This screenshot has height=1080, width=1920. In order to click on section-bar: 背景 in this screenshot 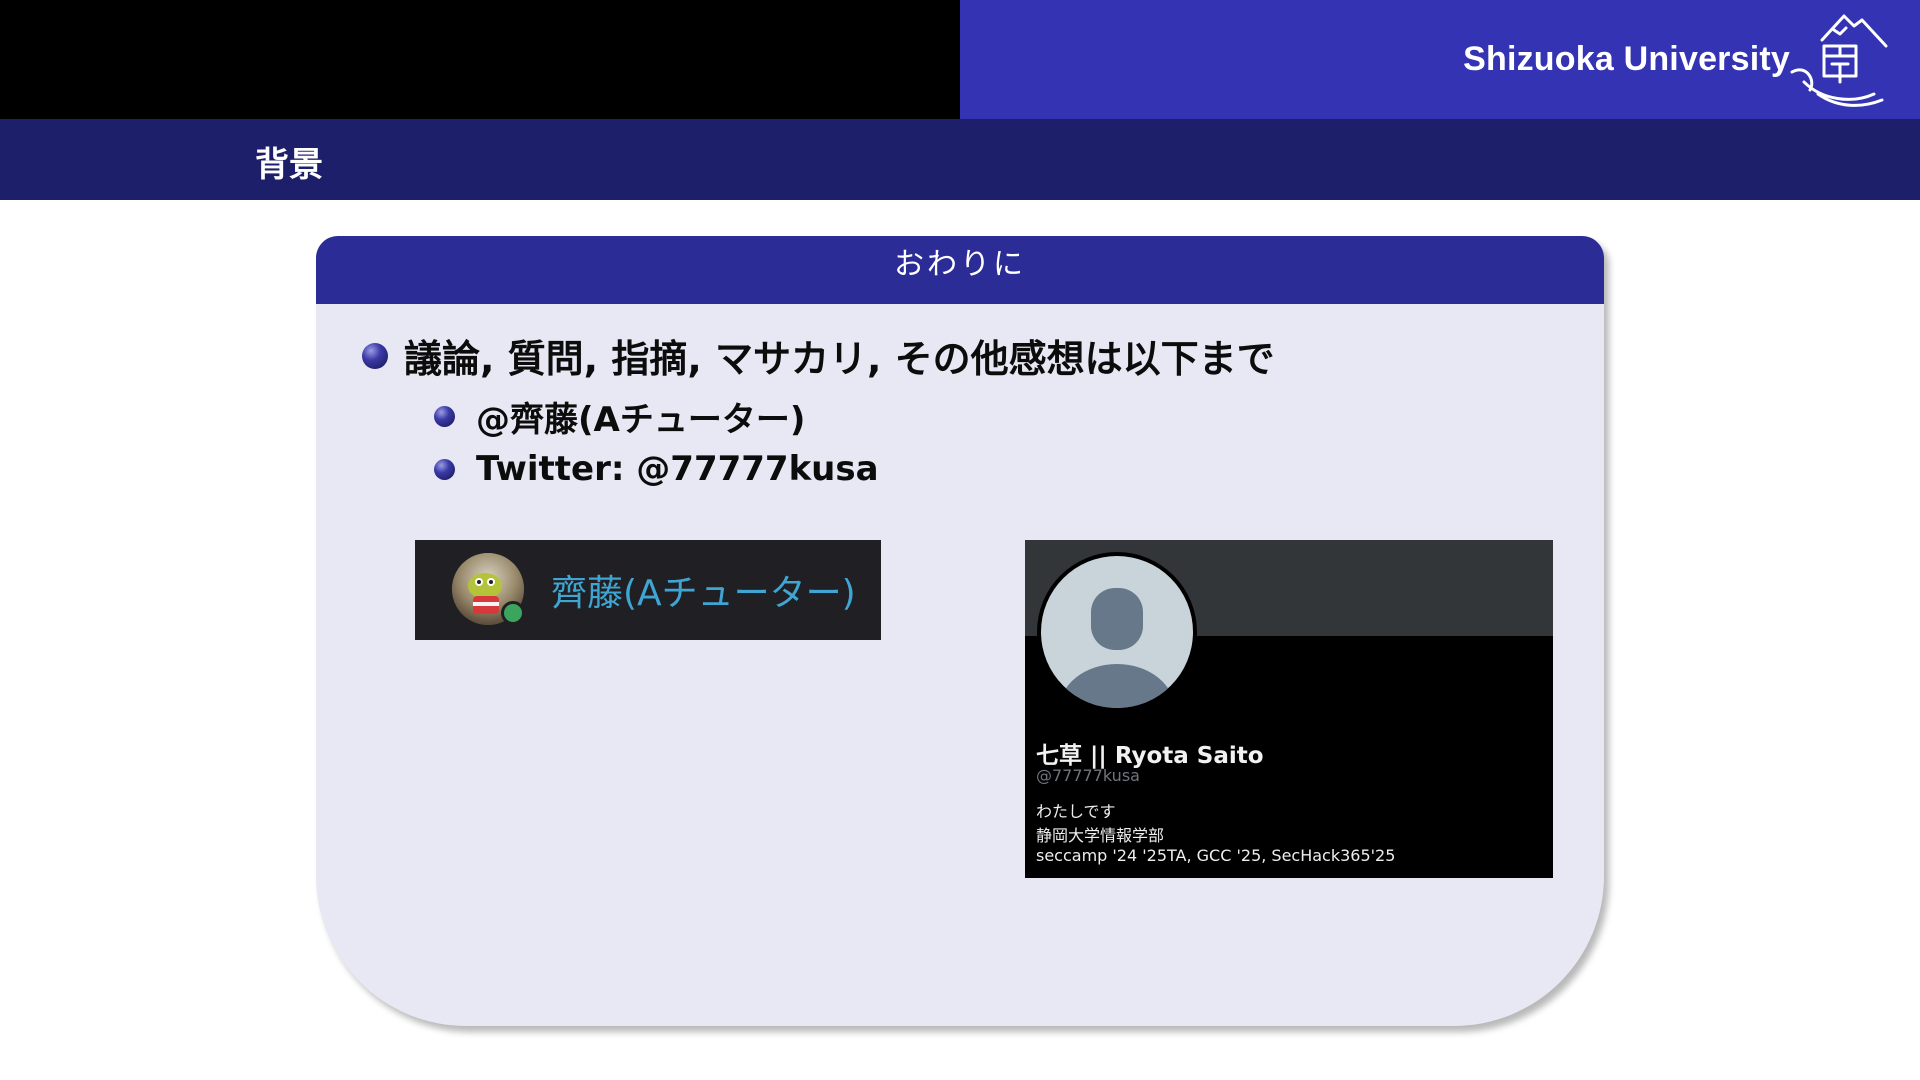, I will do `click(960, 159)`.